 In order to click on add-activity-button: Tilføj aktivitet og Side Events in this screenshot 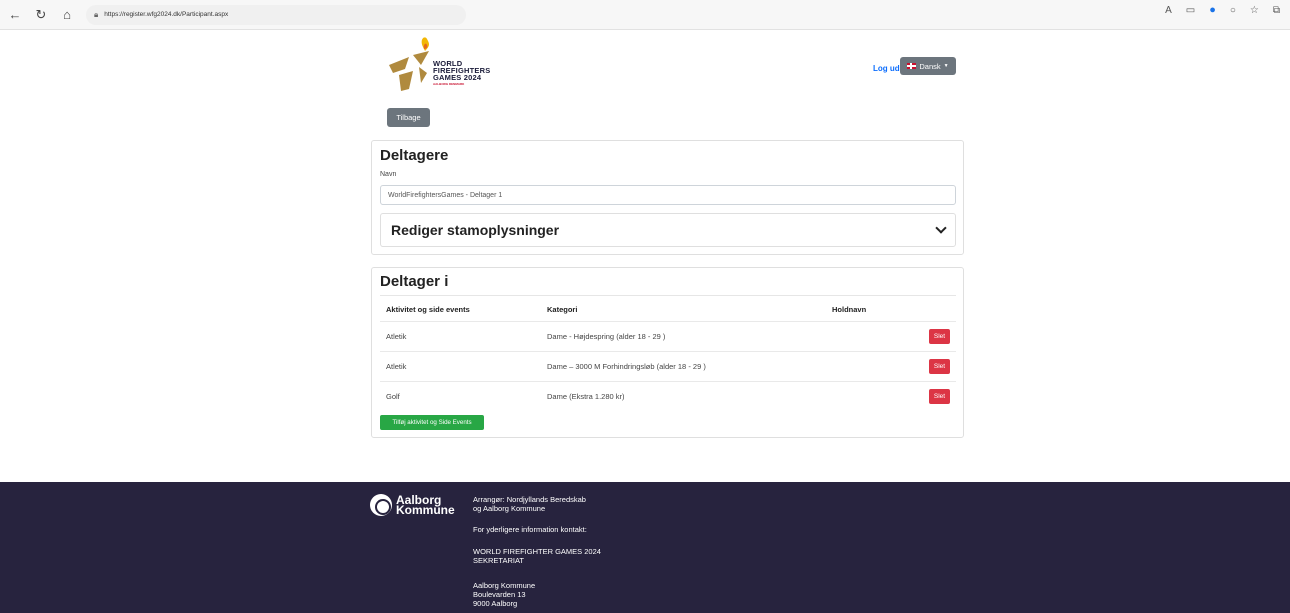, I will do `click(432, 422)`.